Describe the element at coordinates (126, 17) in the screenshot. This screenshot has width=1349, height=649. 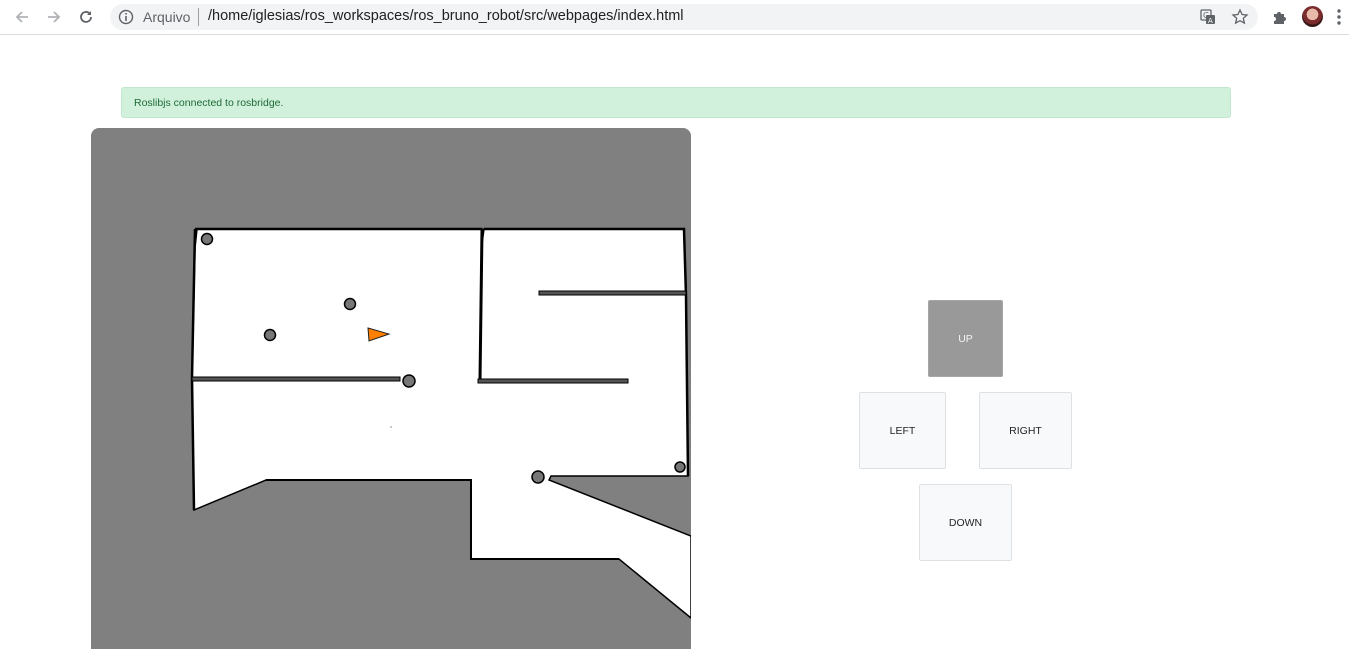
I see `info-icon` at that location.